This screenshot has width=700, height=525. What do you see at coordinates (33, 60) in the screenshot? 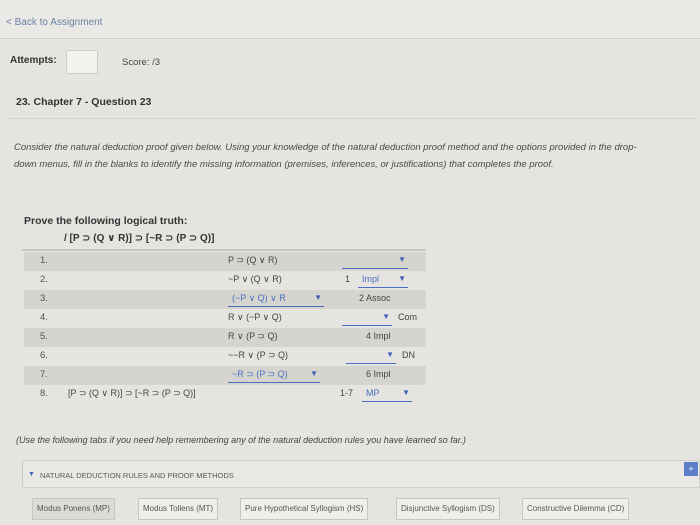
I see `attempts-label: Attempts:` at bounding box center [33, 60].